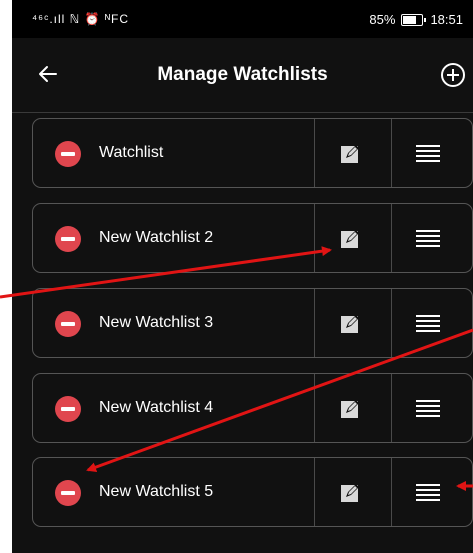 The height and width of the screenshot is (553, 473). I want to click on watchlist-row: New Watchlist 2, so click(252, 238).